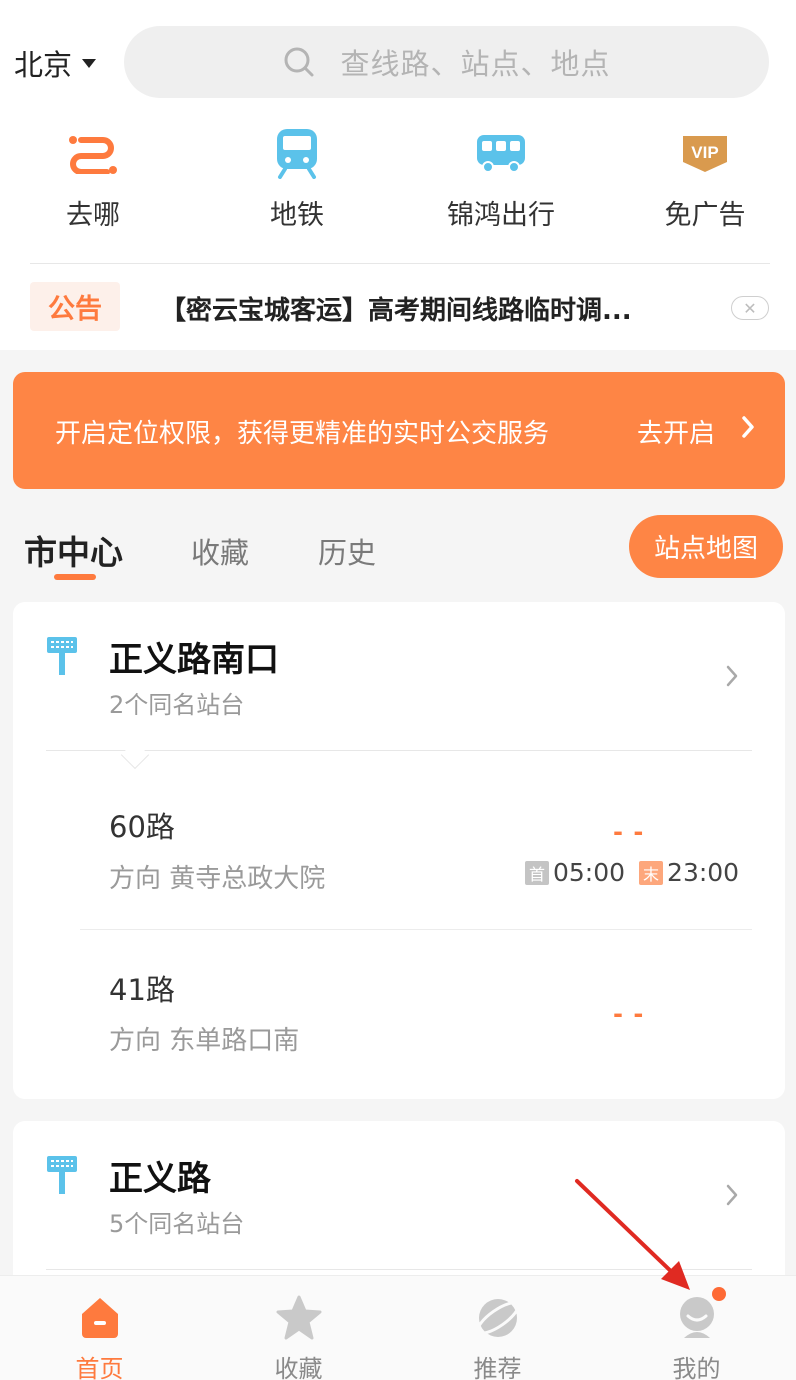 This screenshot has height=1380, width=796. Describe the element at coordinates (501, 215) in the screenshot. I see `quick-action-label: 锦鸿出行` at that location.